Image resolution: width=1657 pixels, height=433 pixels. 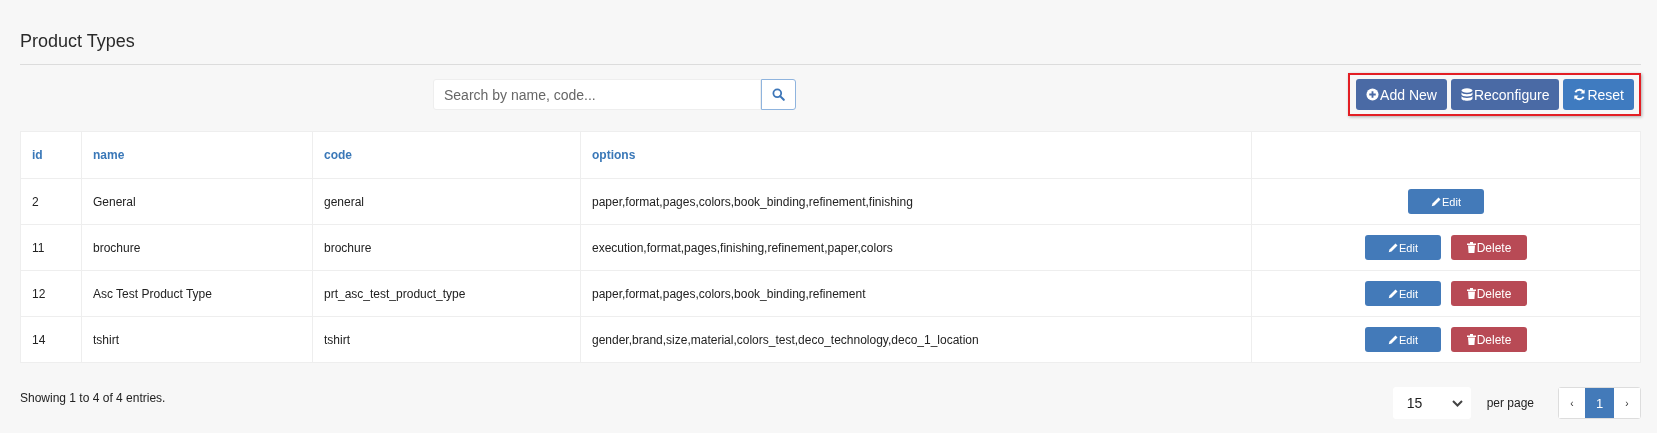 I want to click on database-button: Reconfigure, so click(x=1505, y=94).